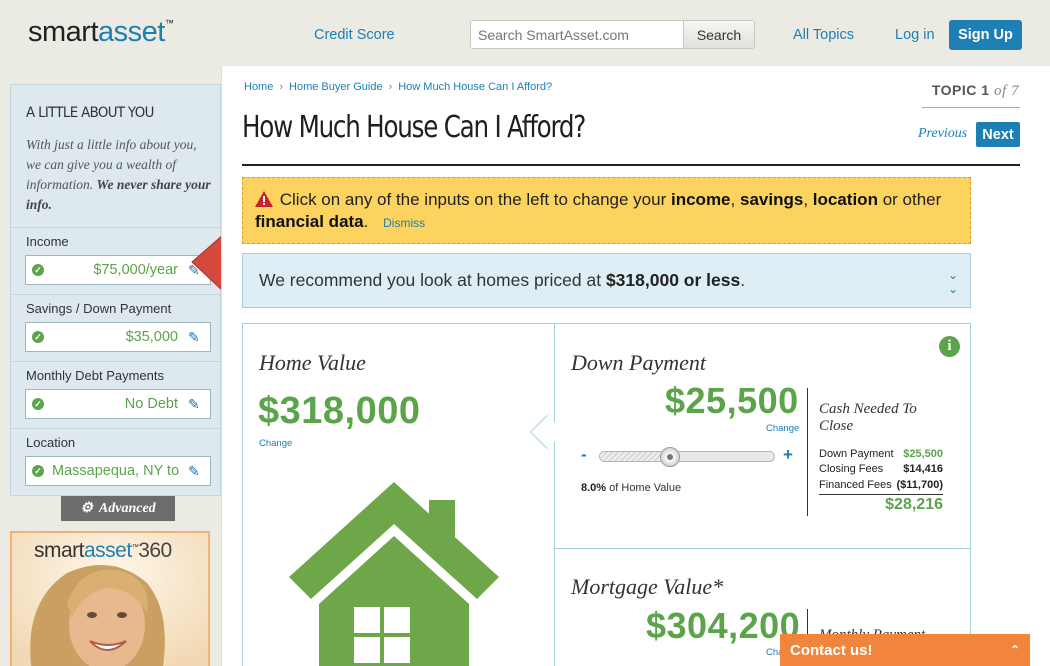  I want to click on recommend-suffix: ., so click(743, 280).